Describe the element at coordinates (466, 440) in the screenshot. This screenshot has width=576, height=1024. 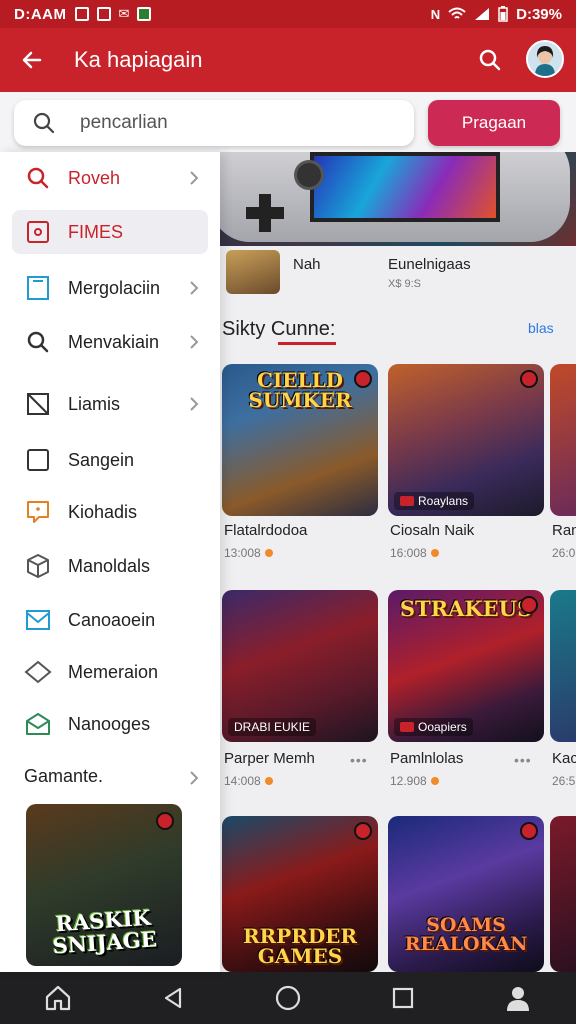
I see `game-card: Roaylans` at that location.